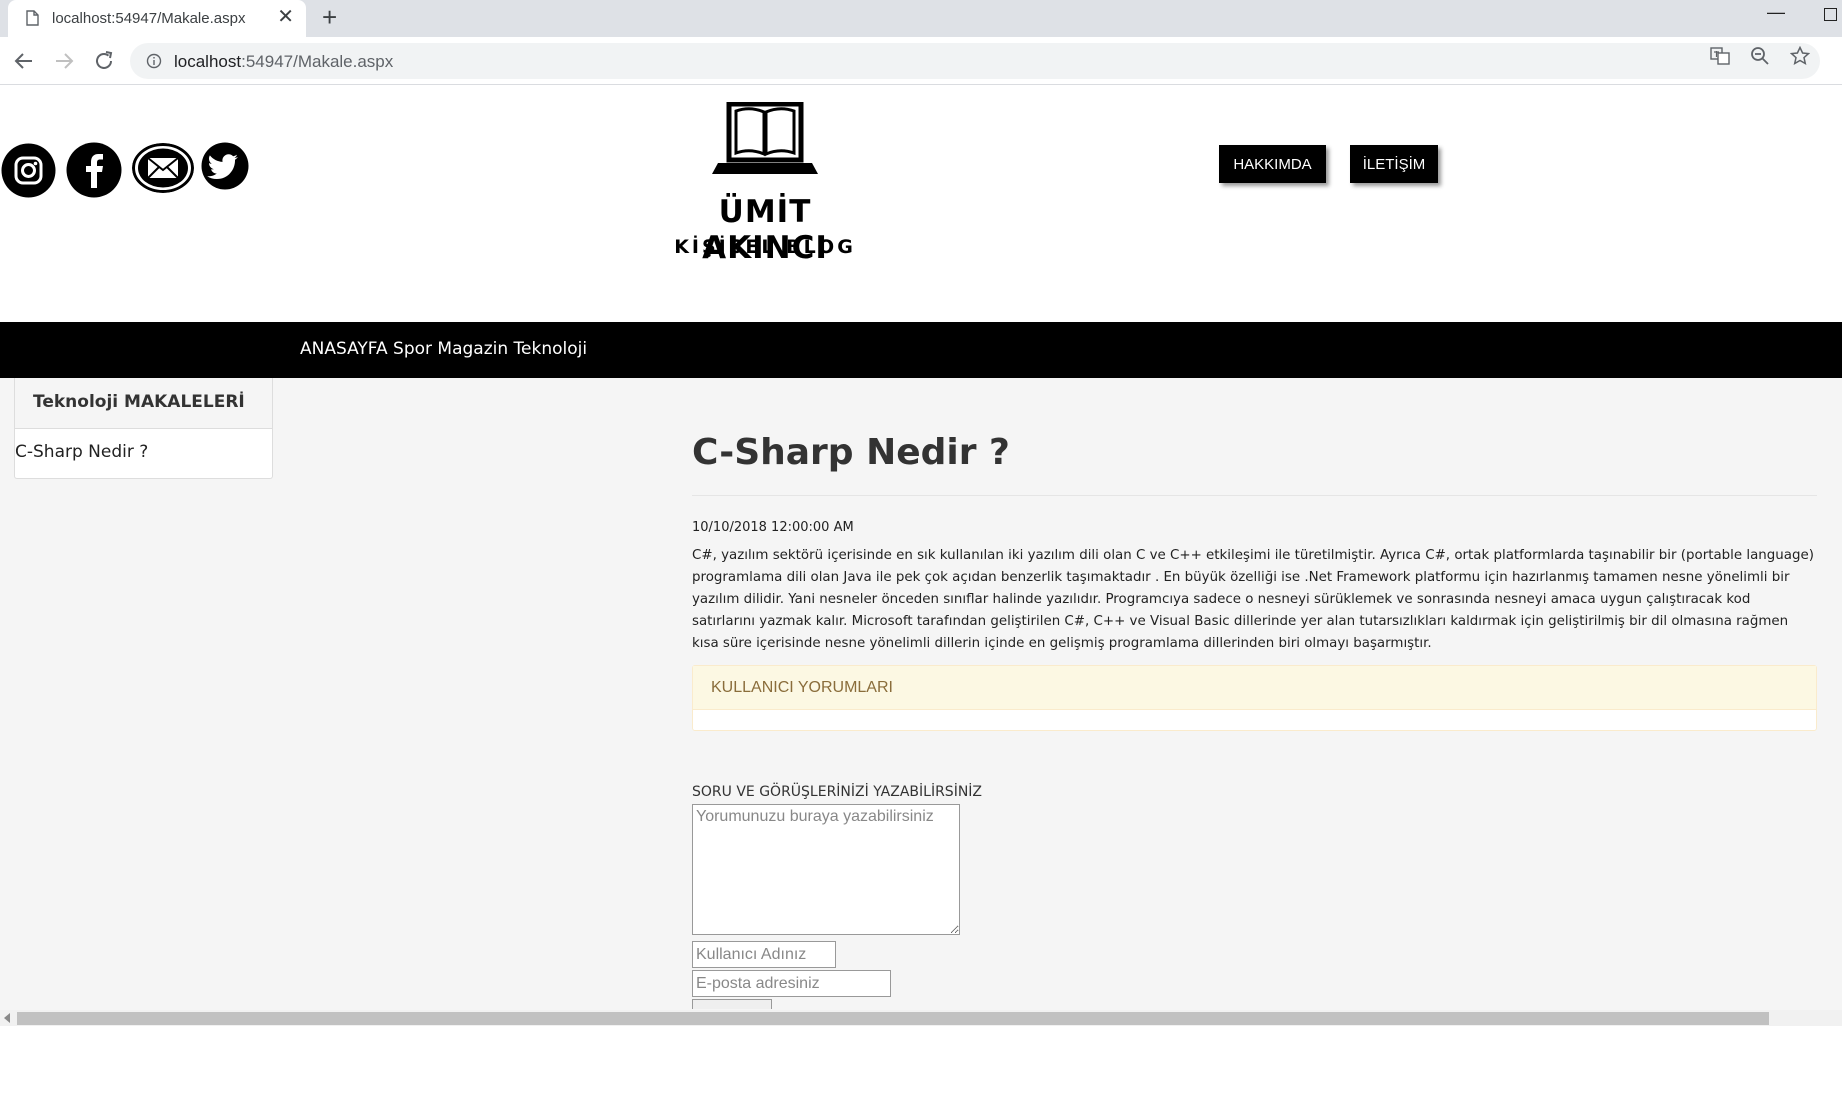 The image size is (1842, 1102). What do you see at coordinates (791, 983) in the screenshot?
I see `email-input` at bounding box center [791, 983].